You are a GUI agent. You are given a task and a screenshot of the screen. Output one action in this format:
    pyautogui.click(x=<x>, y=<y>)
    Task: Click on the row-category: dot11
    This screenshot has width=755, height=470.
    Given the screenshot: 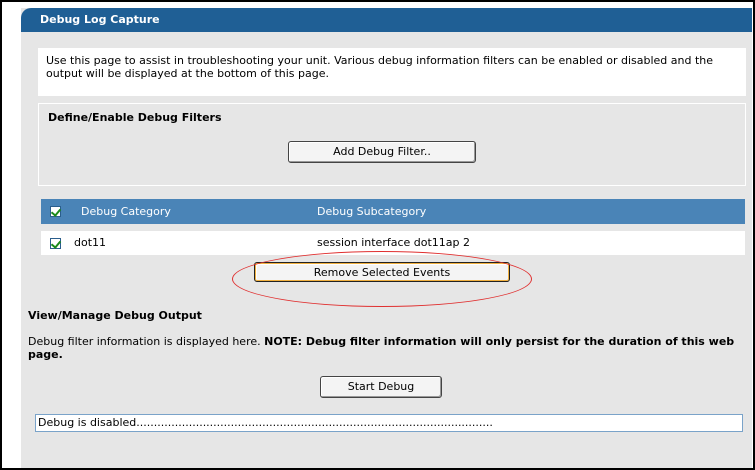 What is the action you would take?
    pyautogui.click(x=90, y=242)
    